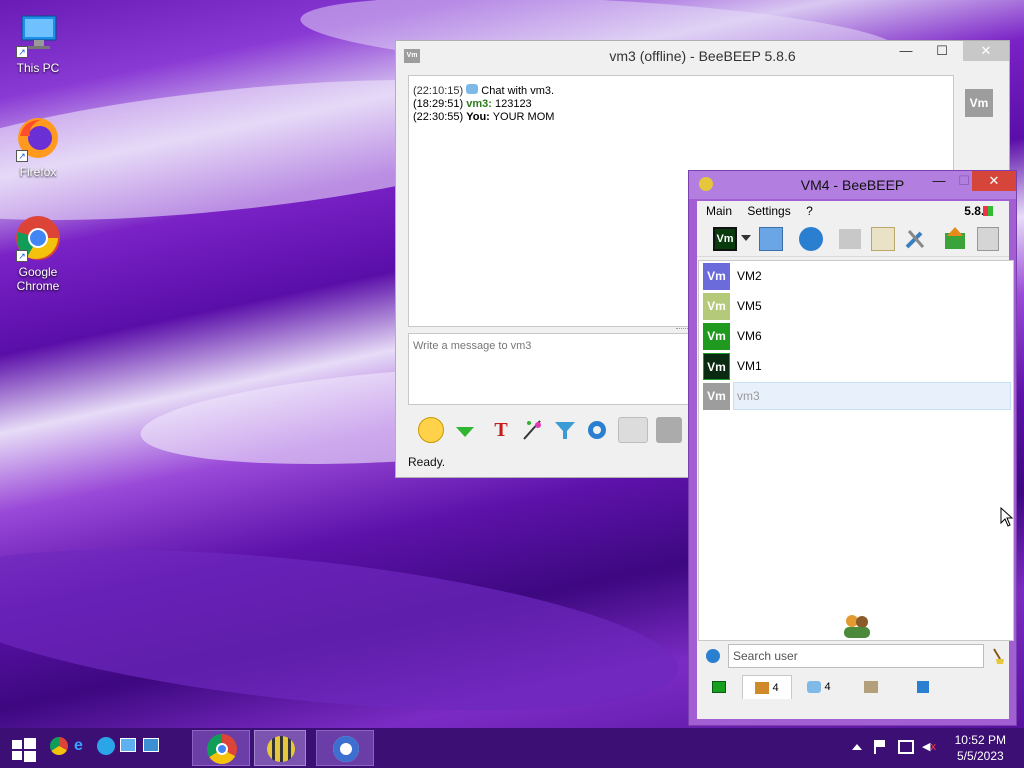 The height and width of the screenshot is (768, 1024). I want to click on user-name: VM1, so click(749, 366).